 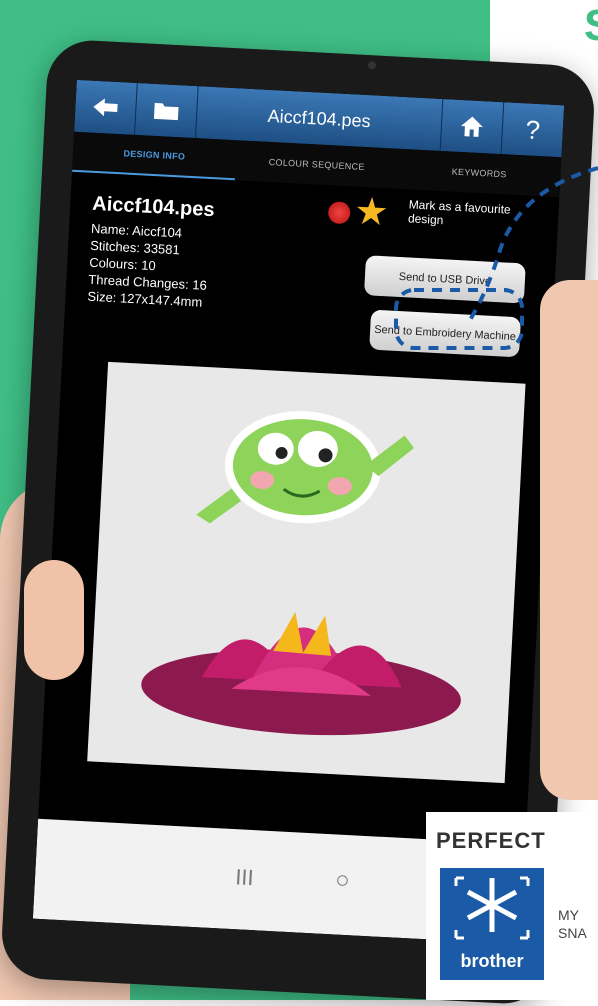 I want to click on file-title: Aiccf104.pes, so click(x=319, y=118).